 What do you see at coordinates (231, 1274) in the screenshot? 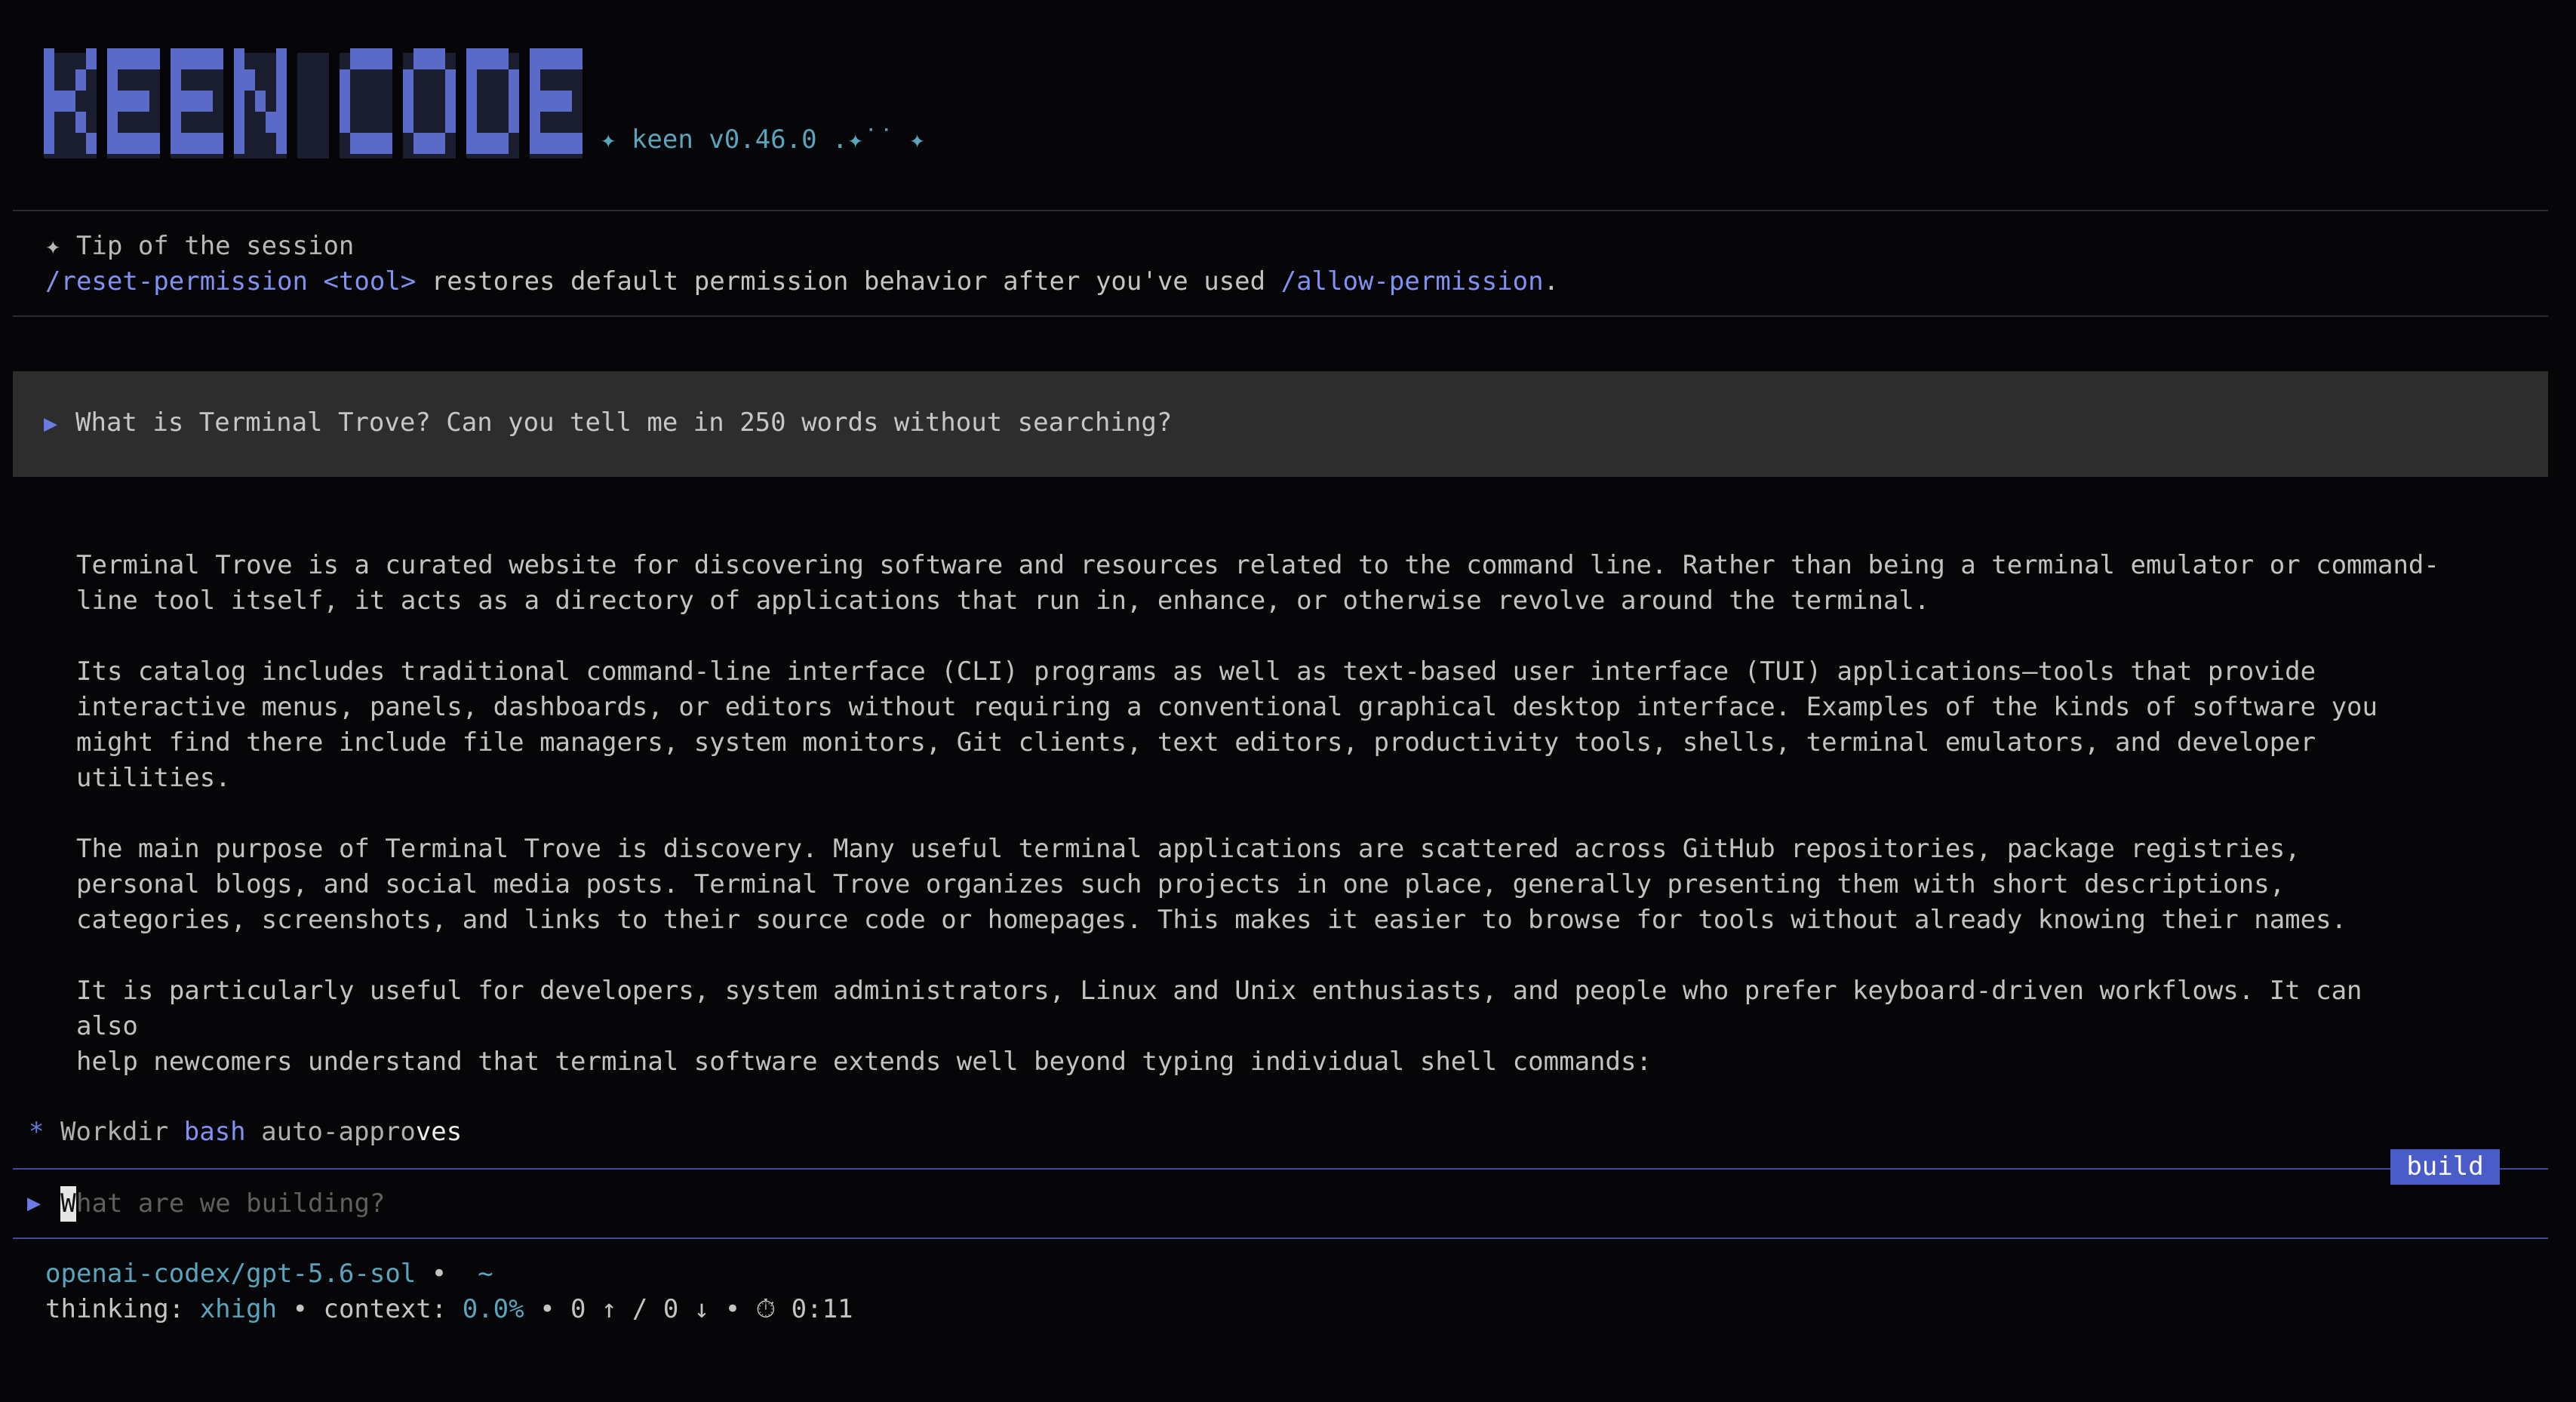
I see `model-name: openai-codex/gpt-5.6-sol` at bounding box center [231, 1274].